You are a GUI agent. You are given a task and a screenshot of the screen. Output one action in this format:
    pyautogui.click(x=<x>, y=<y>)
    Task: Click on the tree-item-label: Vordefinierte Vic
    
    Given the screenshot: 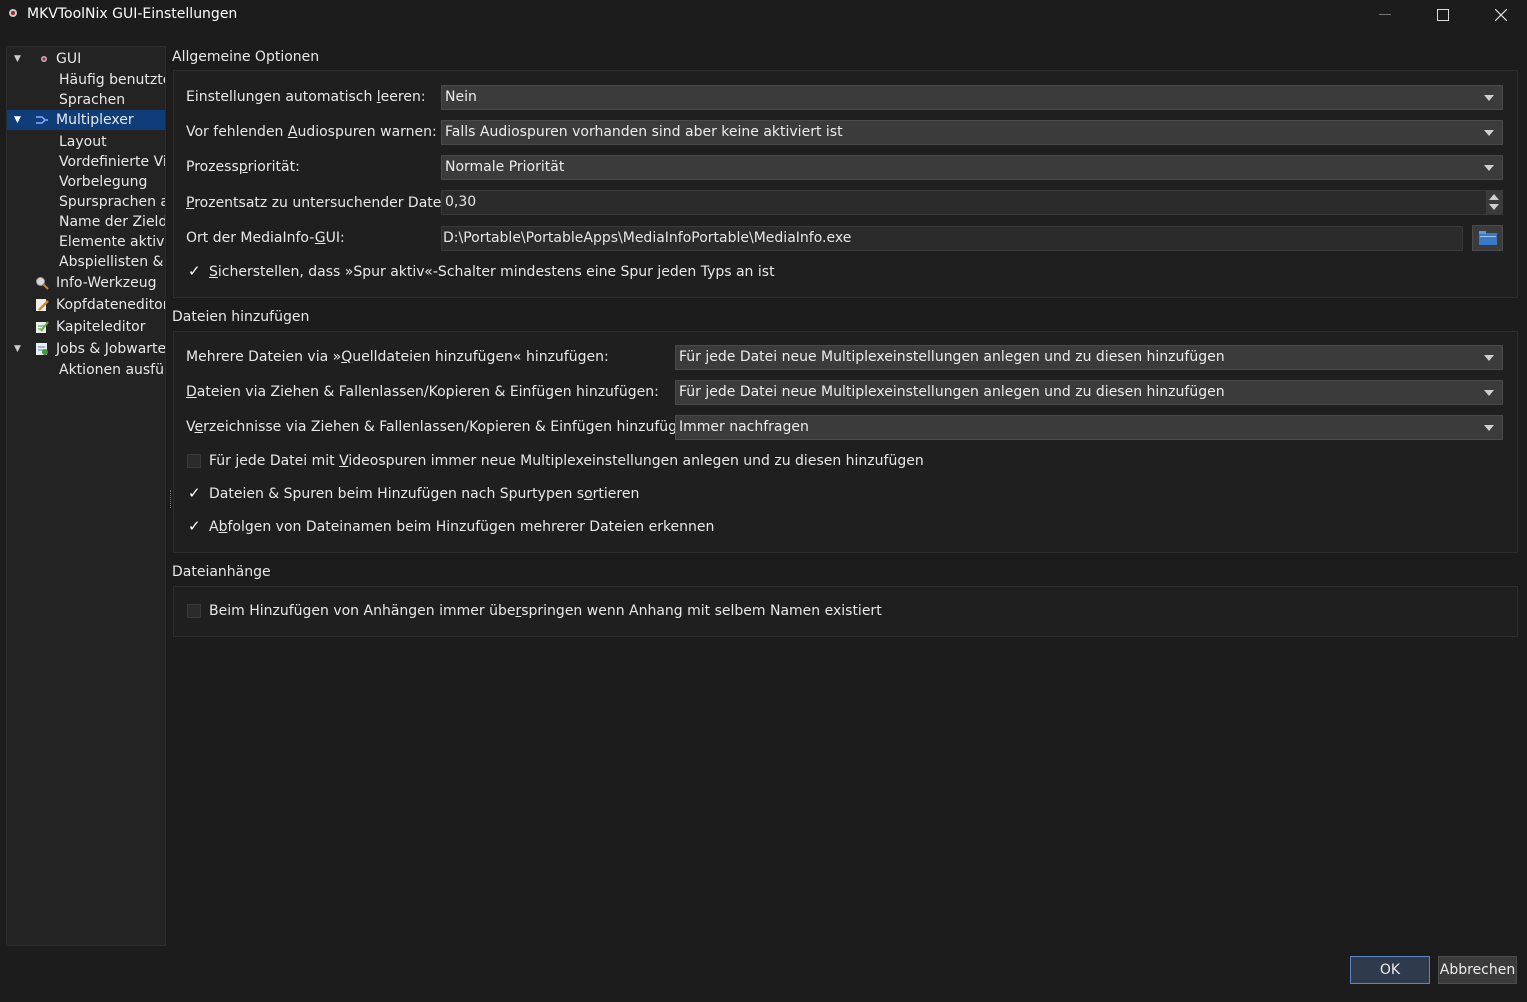 What is the action you would take?
    pyautogui.click(x=112, y=162)
    